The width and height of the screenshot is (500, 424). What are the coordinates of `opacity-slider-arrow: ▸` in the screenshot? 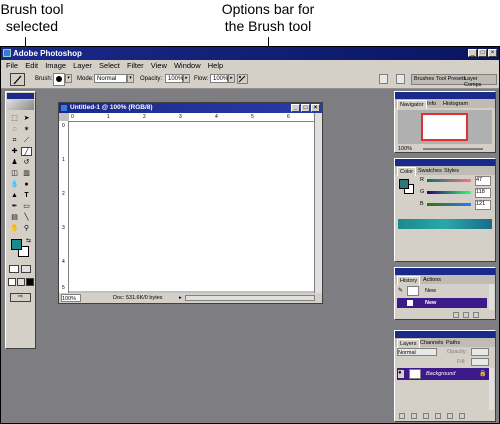 It's located at (186, 78).